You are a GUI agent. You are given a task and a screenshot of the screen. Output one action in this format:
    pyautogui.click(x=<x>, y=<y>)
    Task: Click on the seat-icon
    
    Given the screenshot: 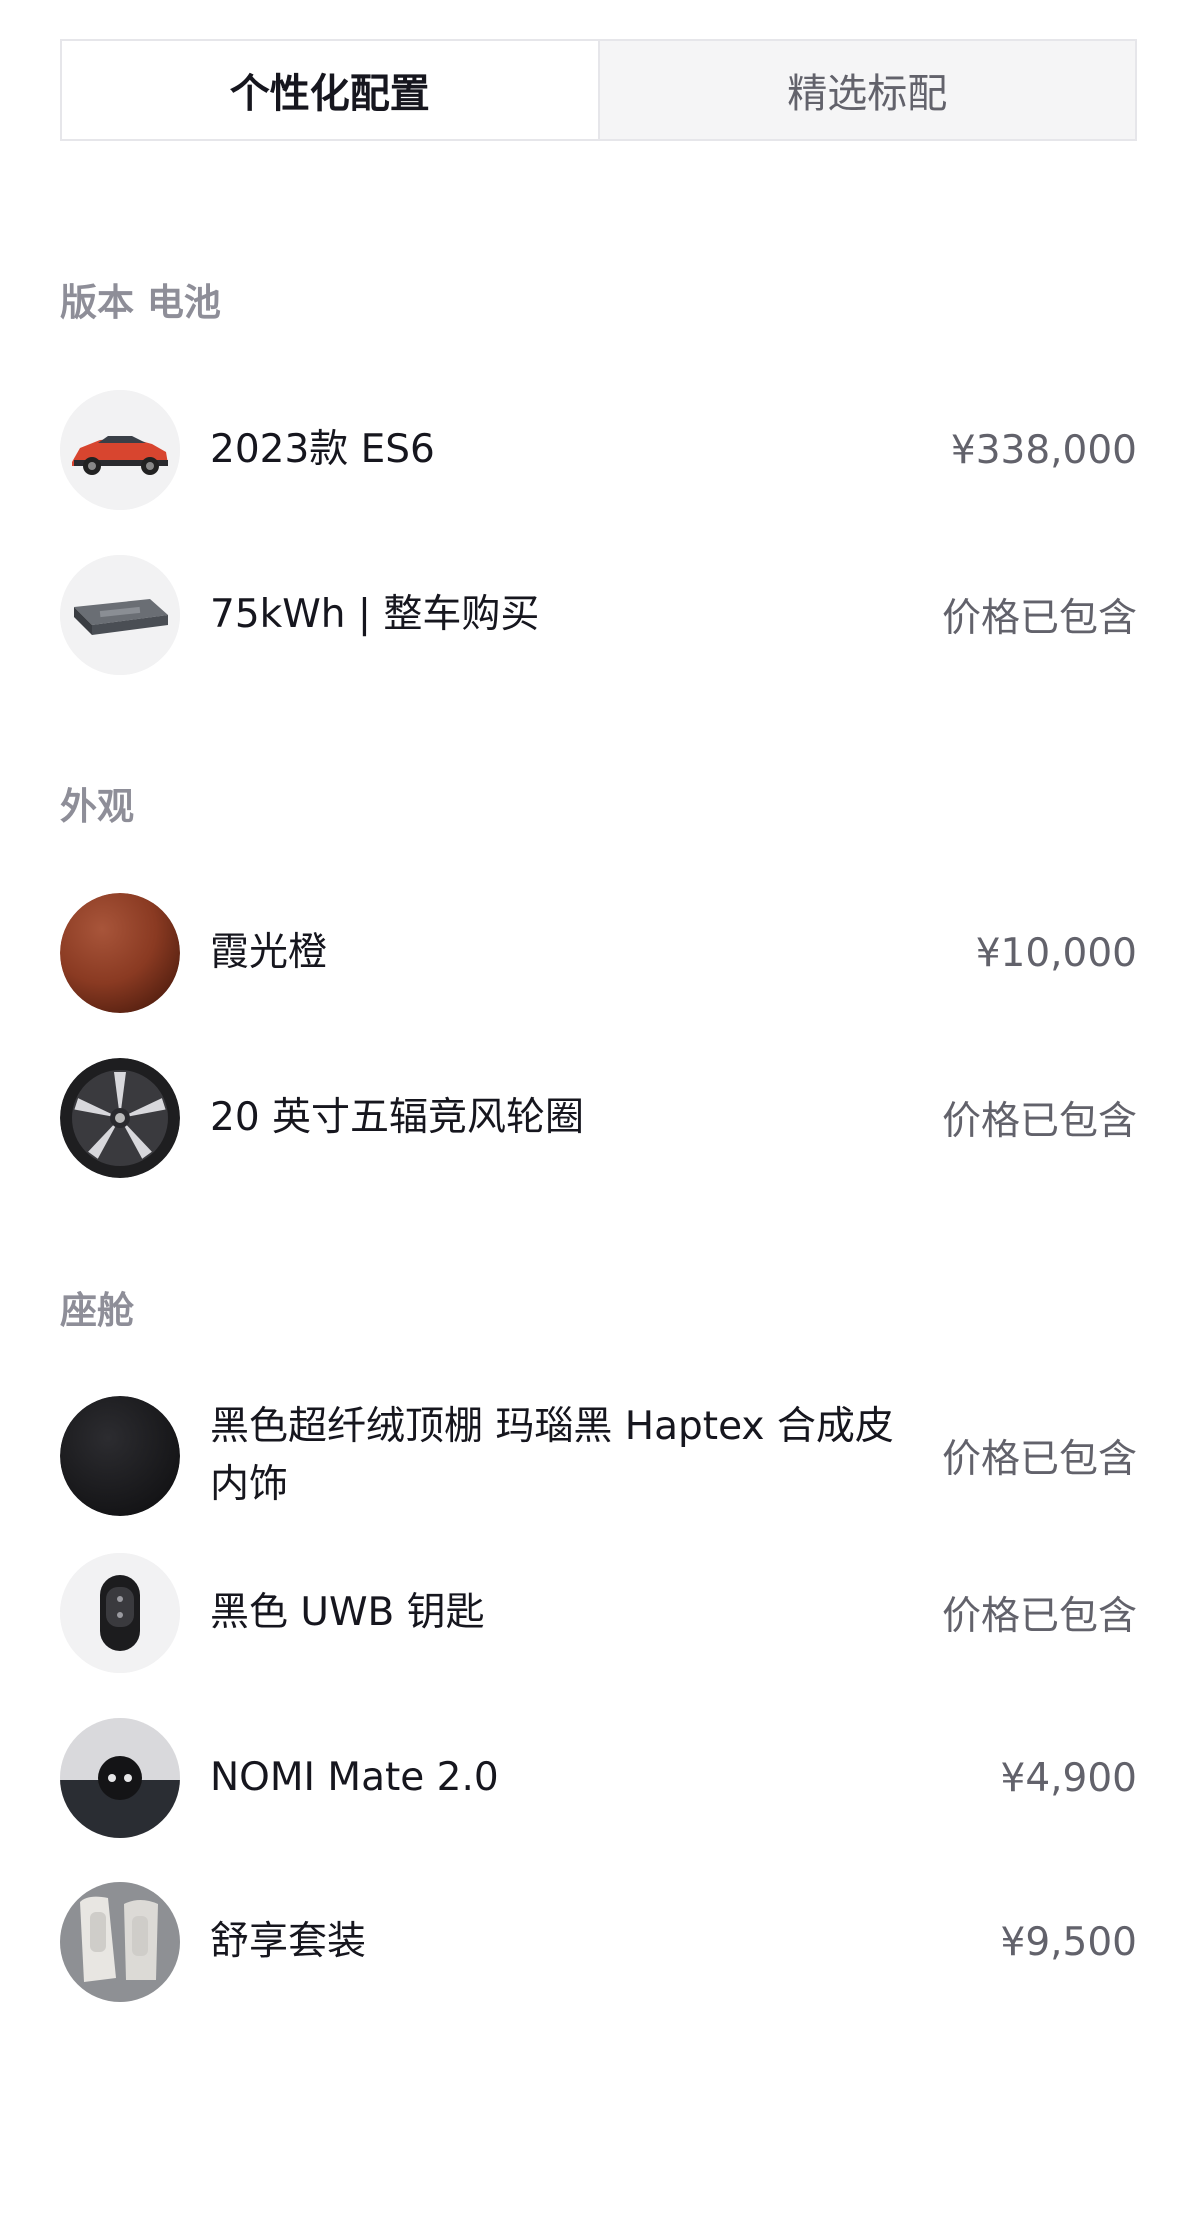 What is the action you would take?
    pyautogui.click(x=120, y=1942)
    